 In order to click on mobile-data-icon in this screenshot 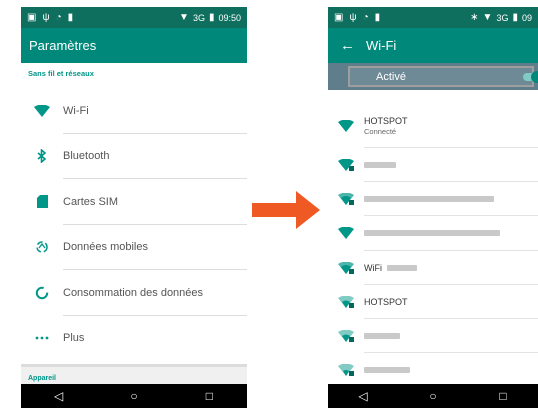, I will do `click(42, 247)`.